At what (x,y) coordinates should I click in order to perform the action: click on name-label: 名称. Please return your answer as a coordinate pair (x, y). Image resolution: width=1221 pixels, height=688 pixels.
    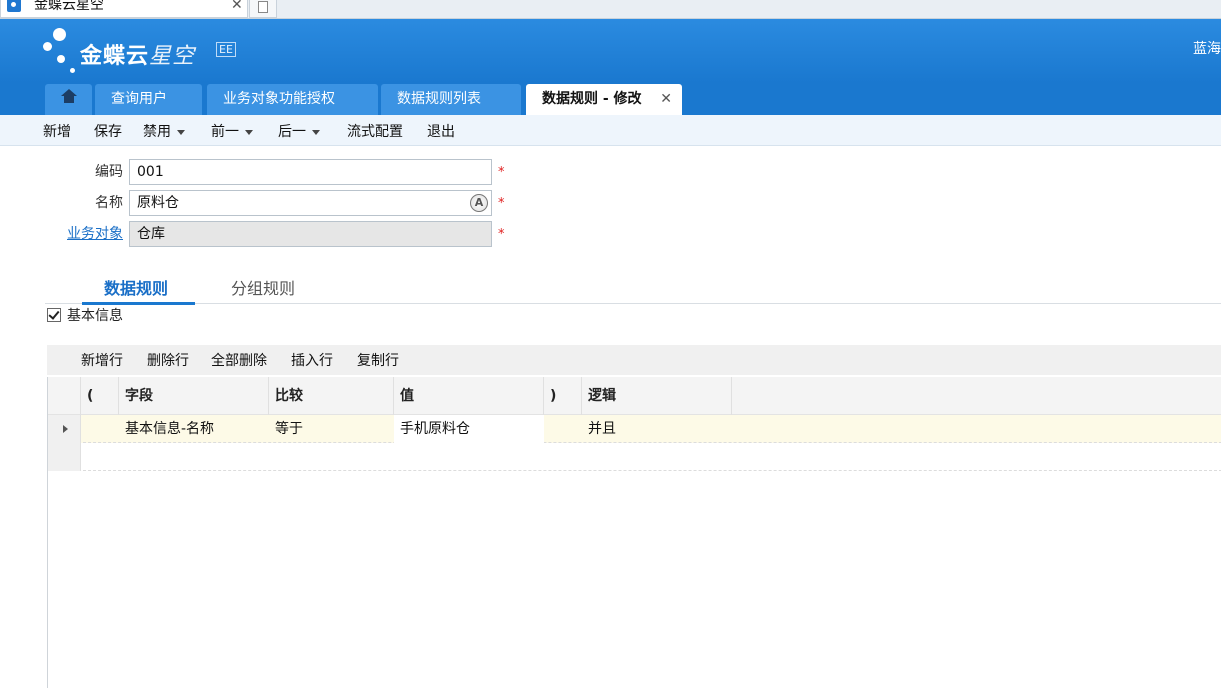
    Looking at the image, I should click on (109, 203).